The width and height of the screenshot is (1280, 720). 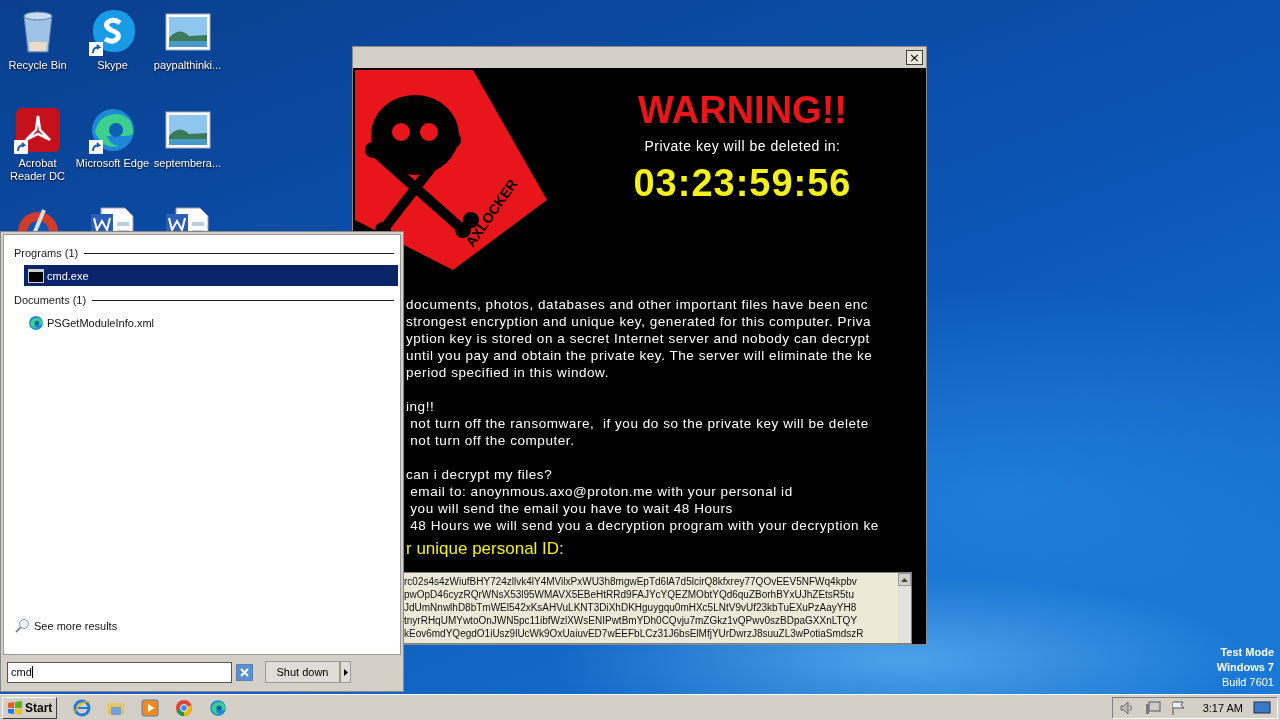 What do you see at coordinates (37, 65) in the screenshot?
I see `desktop-icon-label: Recycle Bin` at bounding box center [37, 65].